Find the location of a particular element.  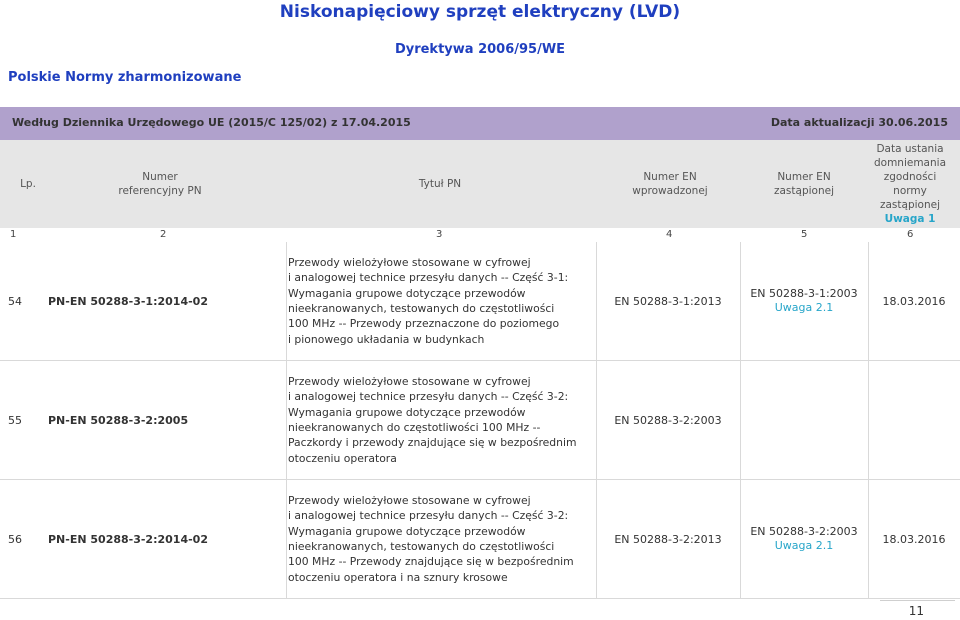

column-number: 2 is located at coordinates (163, 234).